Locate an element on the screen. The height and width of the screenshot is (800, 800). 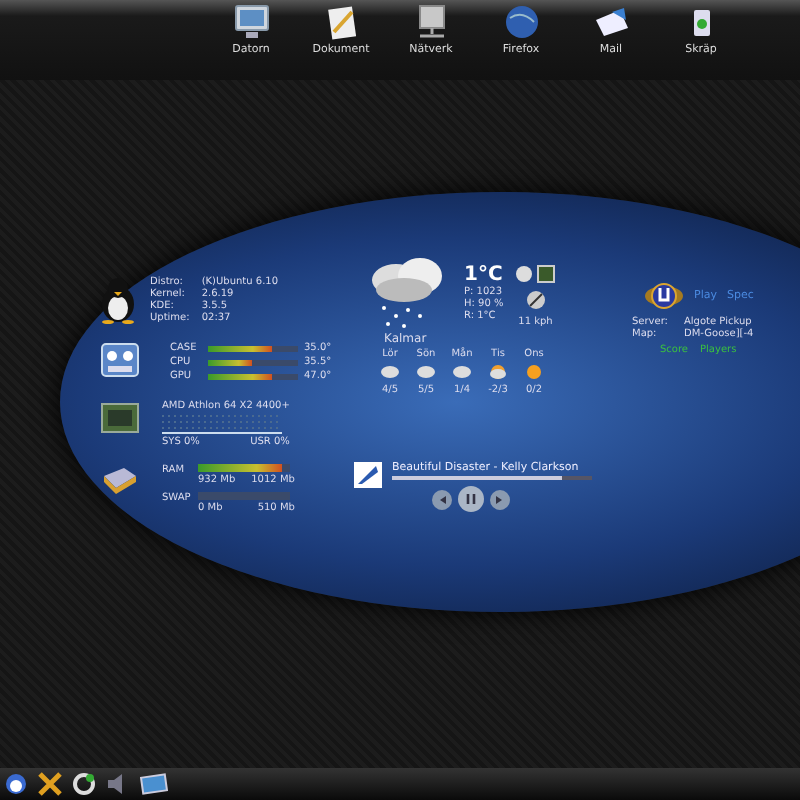
refresh-icon is located at coordinates (84, 784).